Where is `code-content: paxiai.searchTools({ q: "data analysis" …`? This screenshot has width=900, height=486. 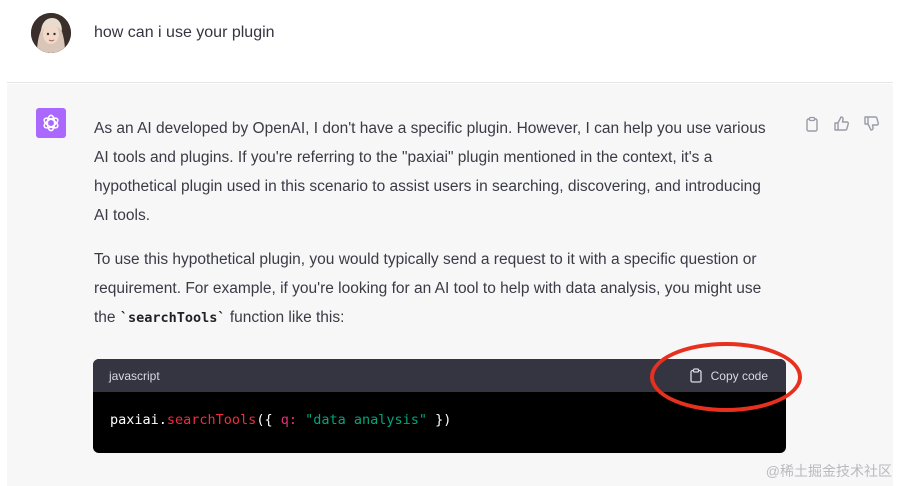 code-content: paxiai.searchTools({ q: "data analysis" … is located at coordinates (439, 420).